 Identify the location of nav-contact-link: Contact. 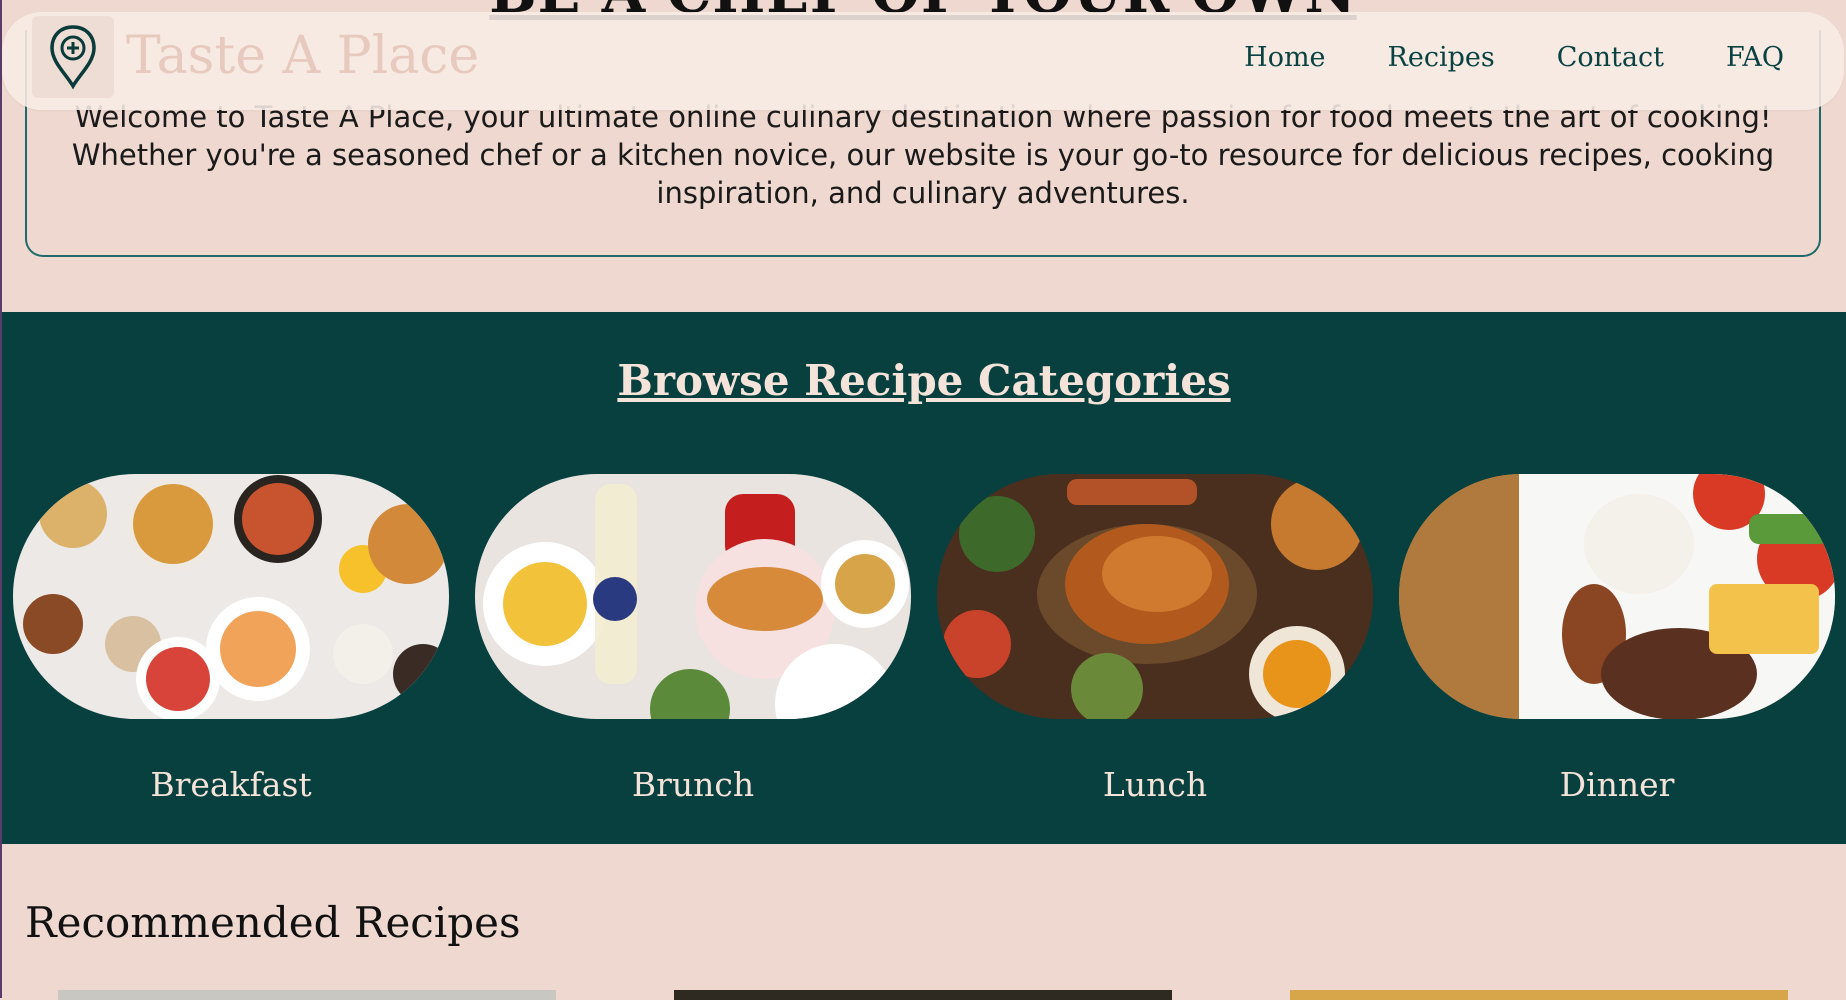
(1610, 57).